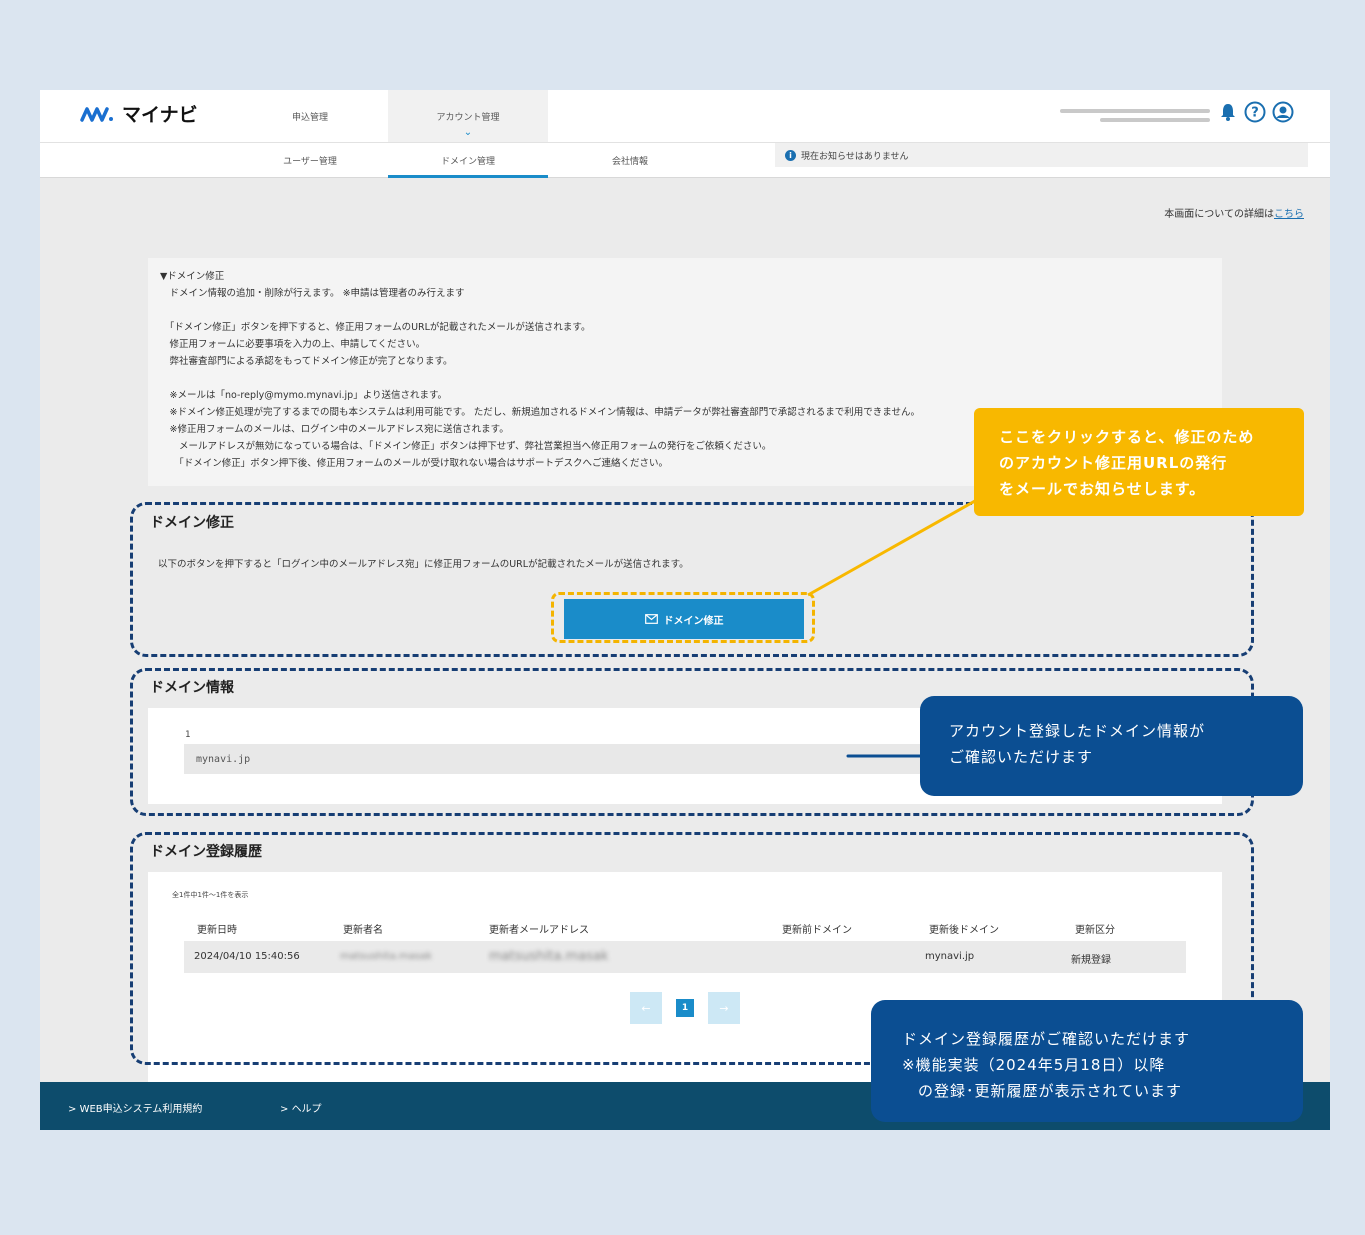  Describe the element at coordinates (1034, 1065) in the screenshot. I see `callout-line: ※機能実装（2024年5月18日）以降` at that location.